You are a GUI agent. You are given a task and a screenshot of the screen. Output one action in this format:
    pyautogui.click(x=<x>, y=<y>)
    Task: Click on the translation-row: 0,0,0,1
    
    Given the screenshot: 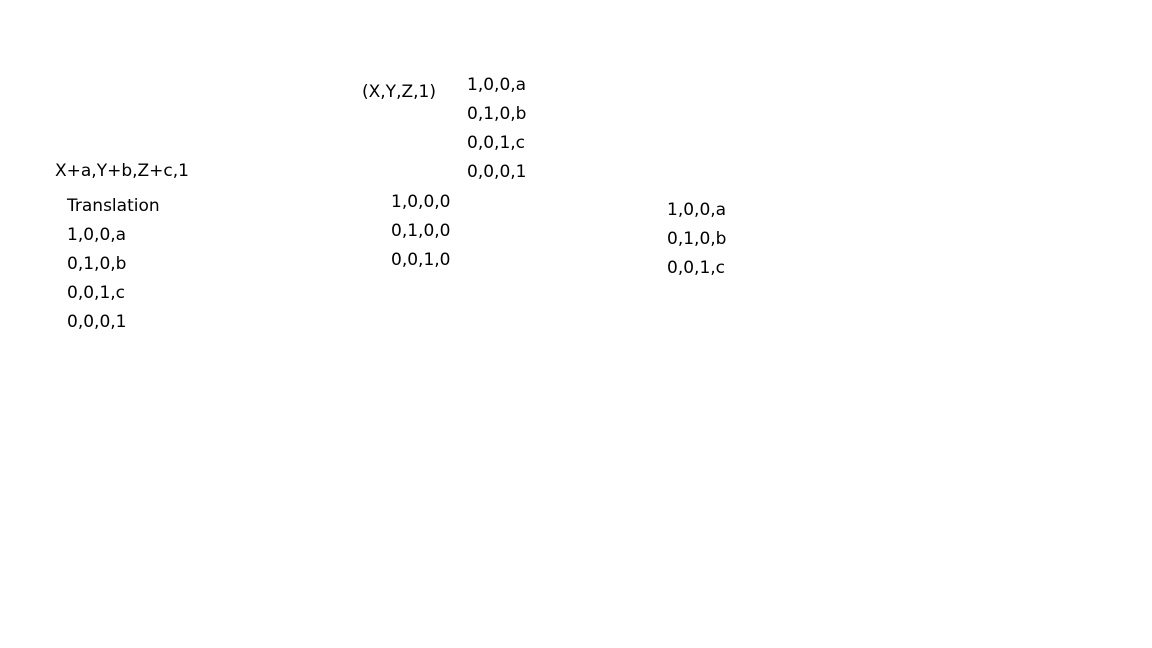 What is the action you would take?
    pyautogui.click(x=97, y=322)
    